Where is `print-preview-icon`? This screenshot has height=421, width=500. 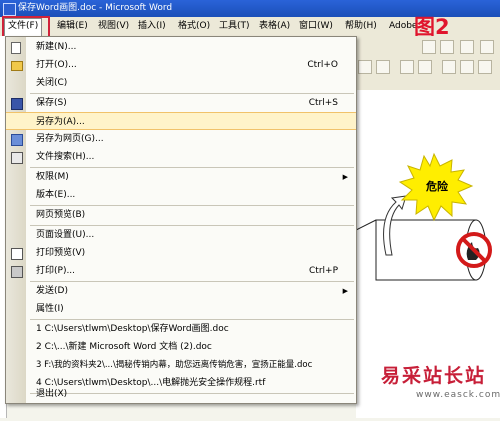
print-preview-icon is located at coordinates (17, 254).